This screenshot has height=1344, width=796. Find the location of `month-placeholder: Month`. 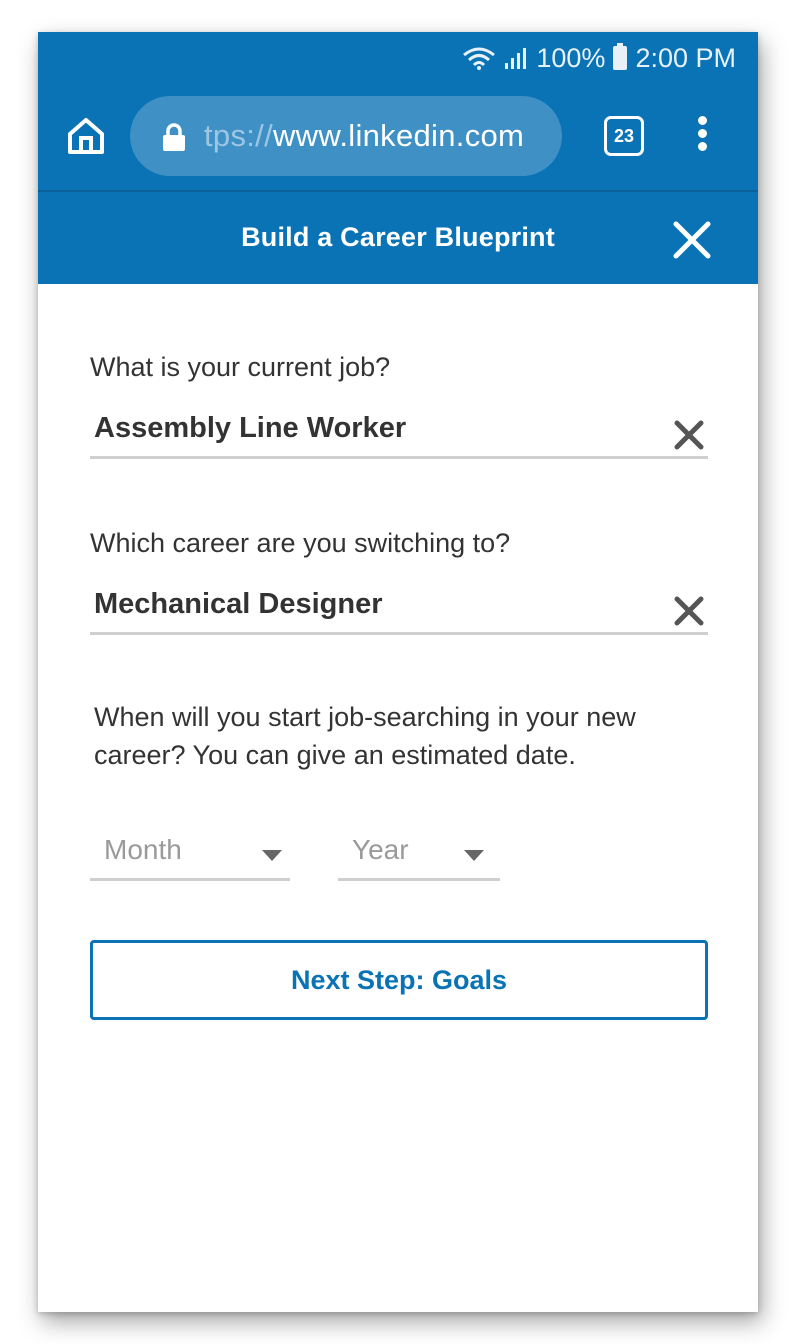

month-placeholder: Month is located at coordinates (143, 849).